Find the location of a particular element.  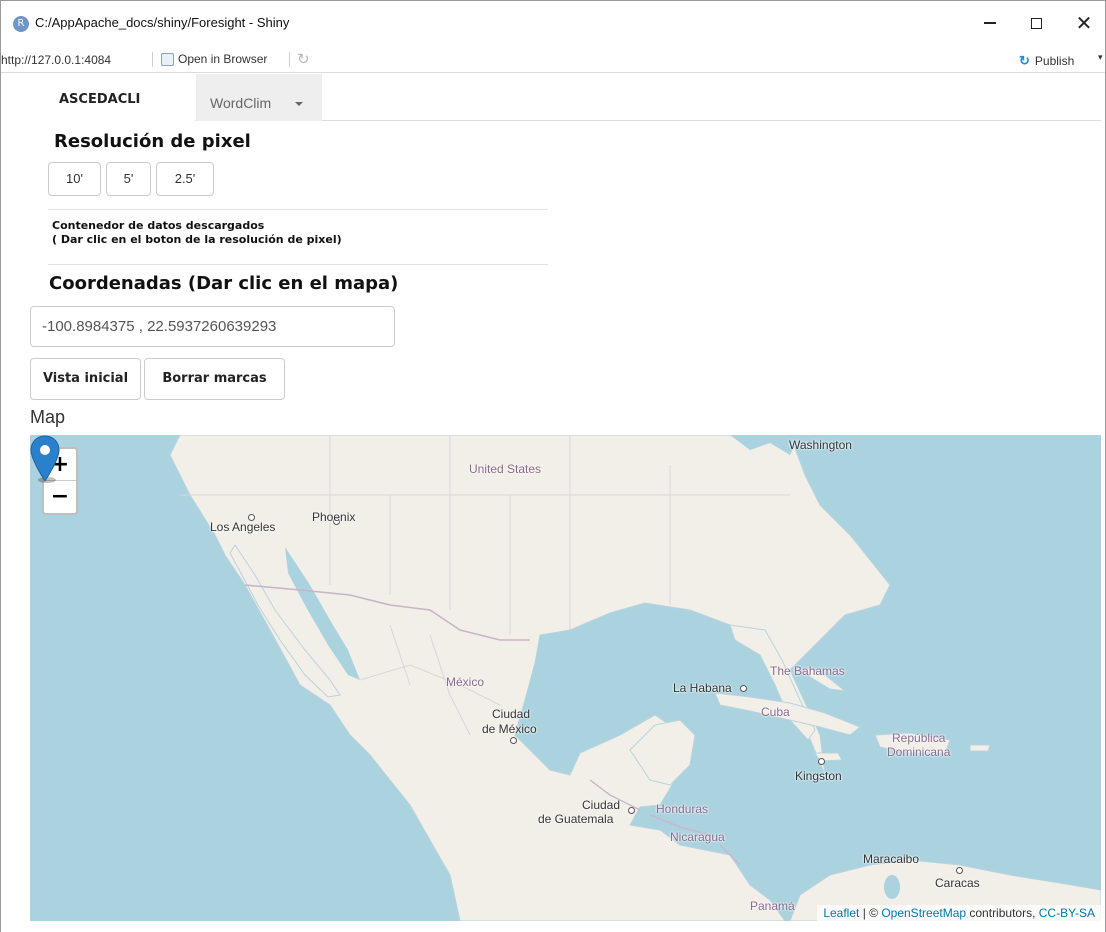

map-label-mexico: México is located at coordinates (465, 682).